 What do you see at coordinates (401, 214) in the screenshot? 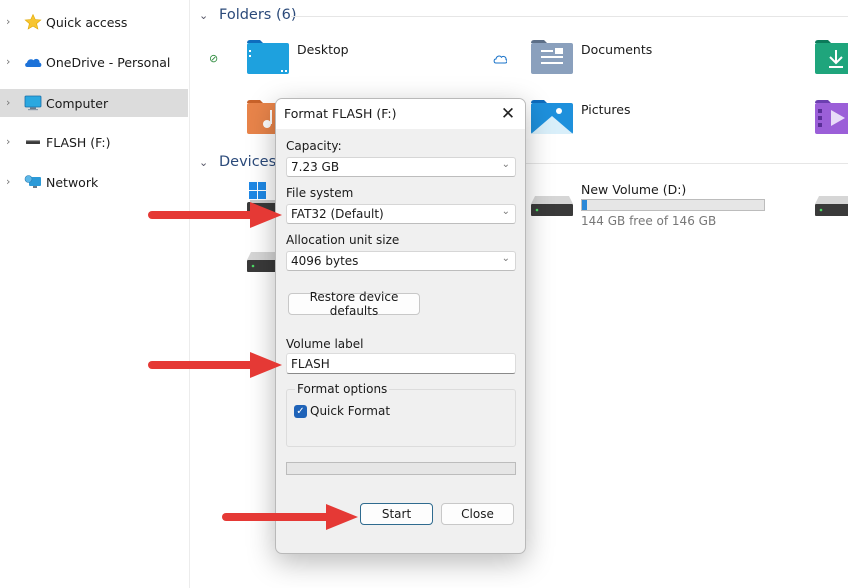
I see `filesystem-select: FAT32 (Default) ⌄` at bounding box center [401, 214].